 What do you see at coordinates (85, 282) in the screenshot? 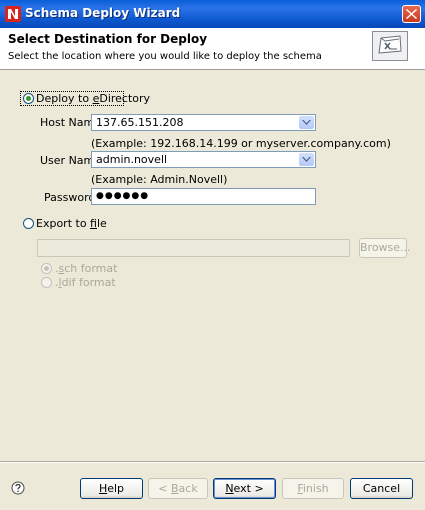
I see `ldif-format-label: .ldif format` at bounding box center [85, 282].